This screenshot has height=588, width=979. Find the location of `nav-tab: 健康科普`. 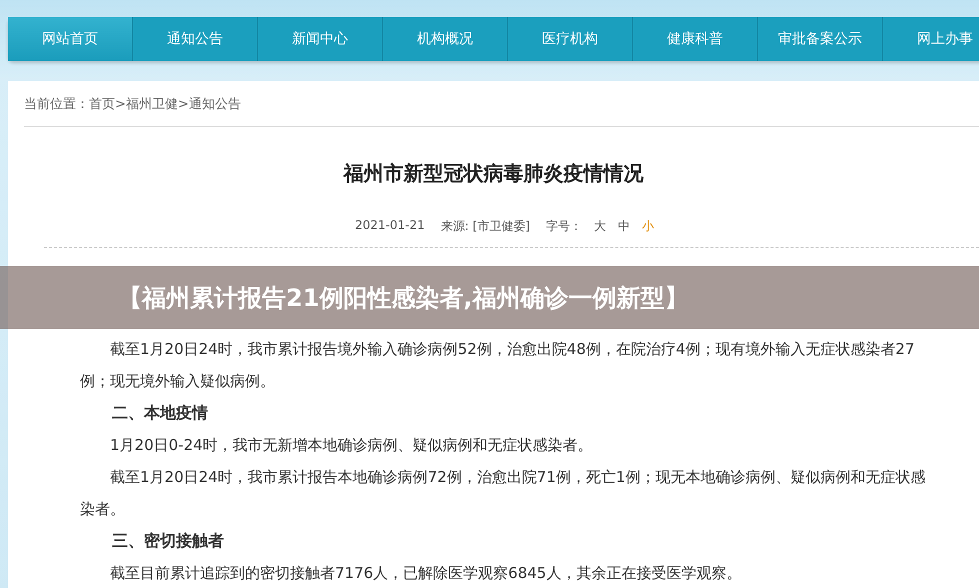

nav-tab: 健康科普 is located at coordinates (695, 39).